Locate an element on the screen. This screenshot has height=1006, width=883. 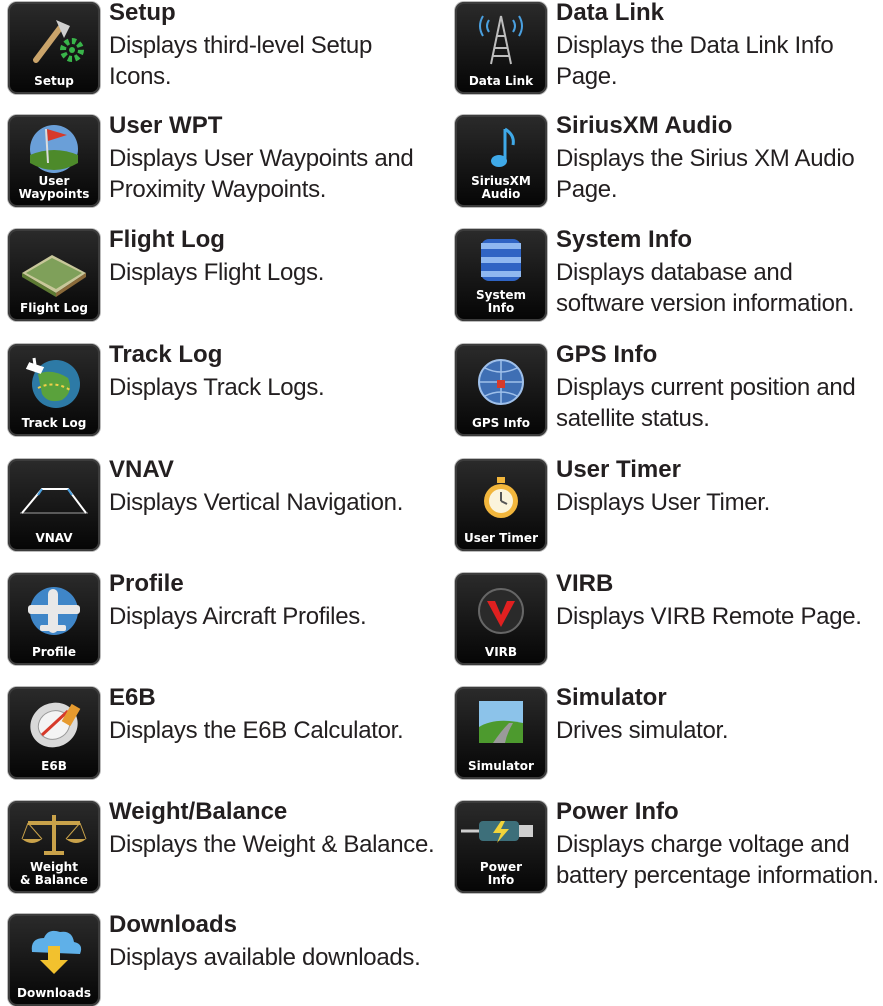
entry-description: Displays the Data Link Info Page. is located at coordinates (695, 61).